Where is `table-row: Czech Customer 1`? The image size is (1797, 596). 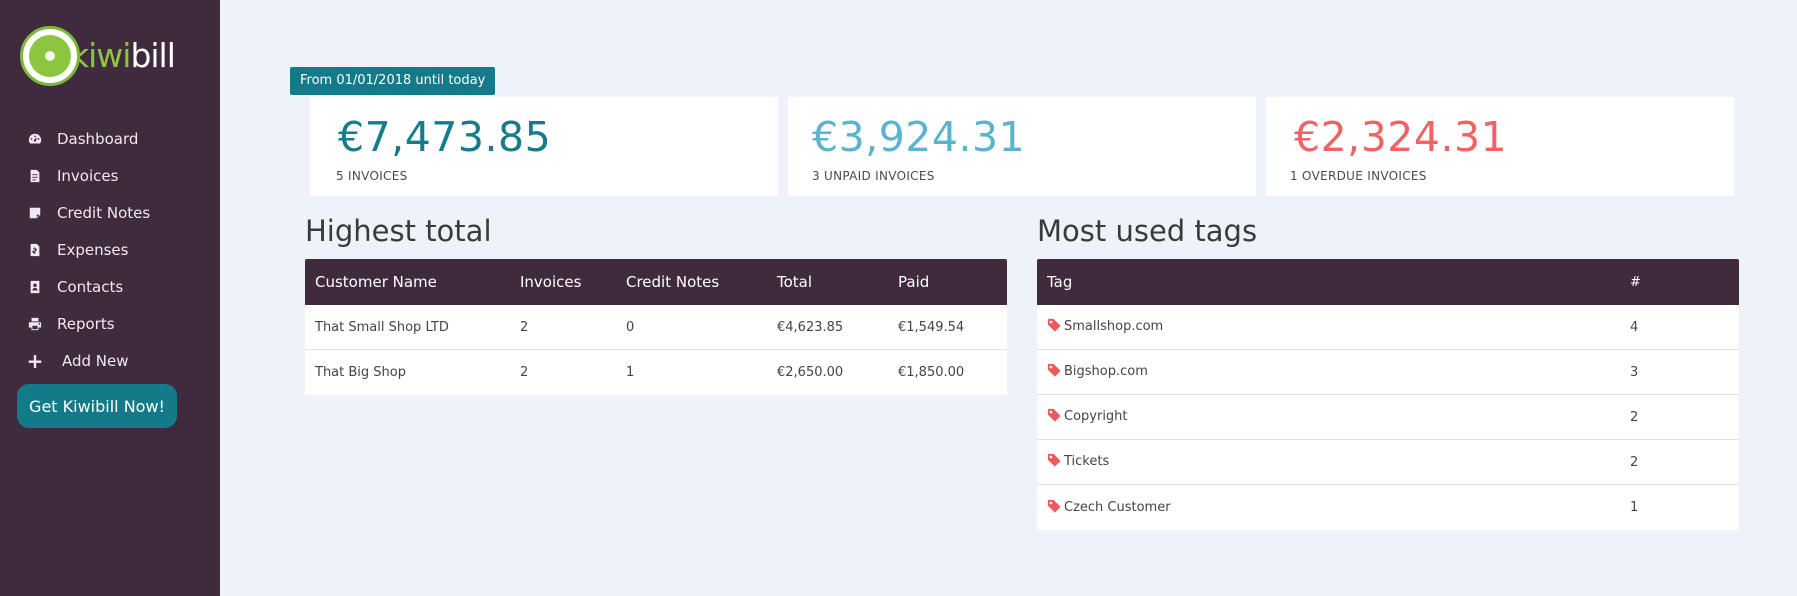
table-row: Czech Customer 1 is located at coordinates (1388, 507).